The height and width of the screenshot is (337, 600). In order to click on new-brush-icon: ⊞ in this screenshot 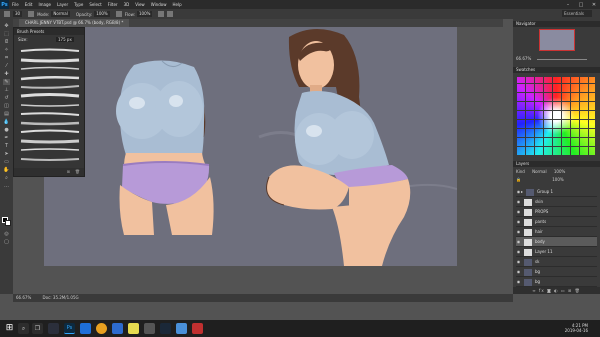, I will do `click(68, 171)`.